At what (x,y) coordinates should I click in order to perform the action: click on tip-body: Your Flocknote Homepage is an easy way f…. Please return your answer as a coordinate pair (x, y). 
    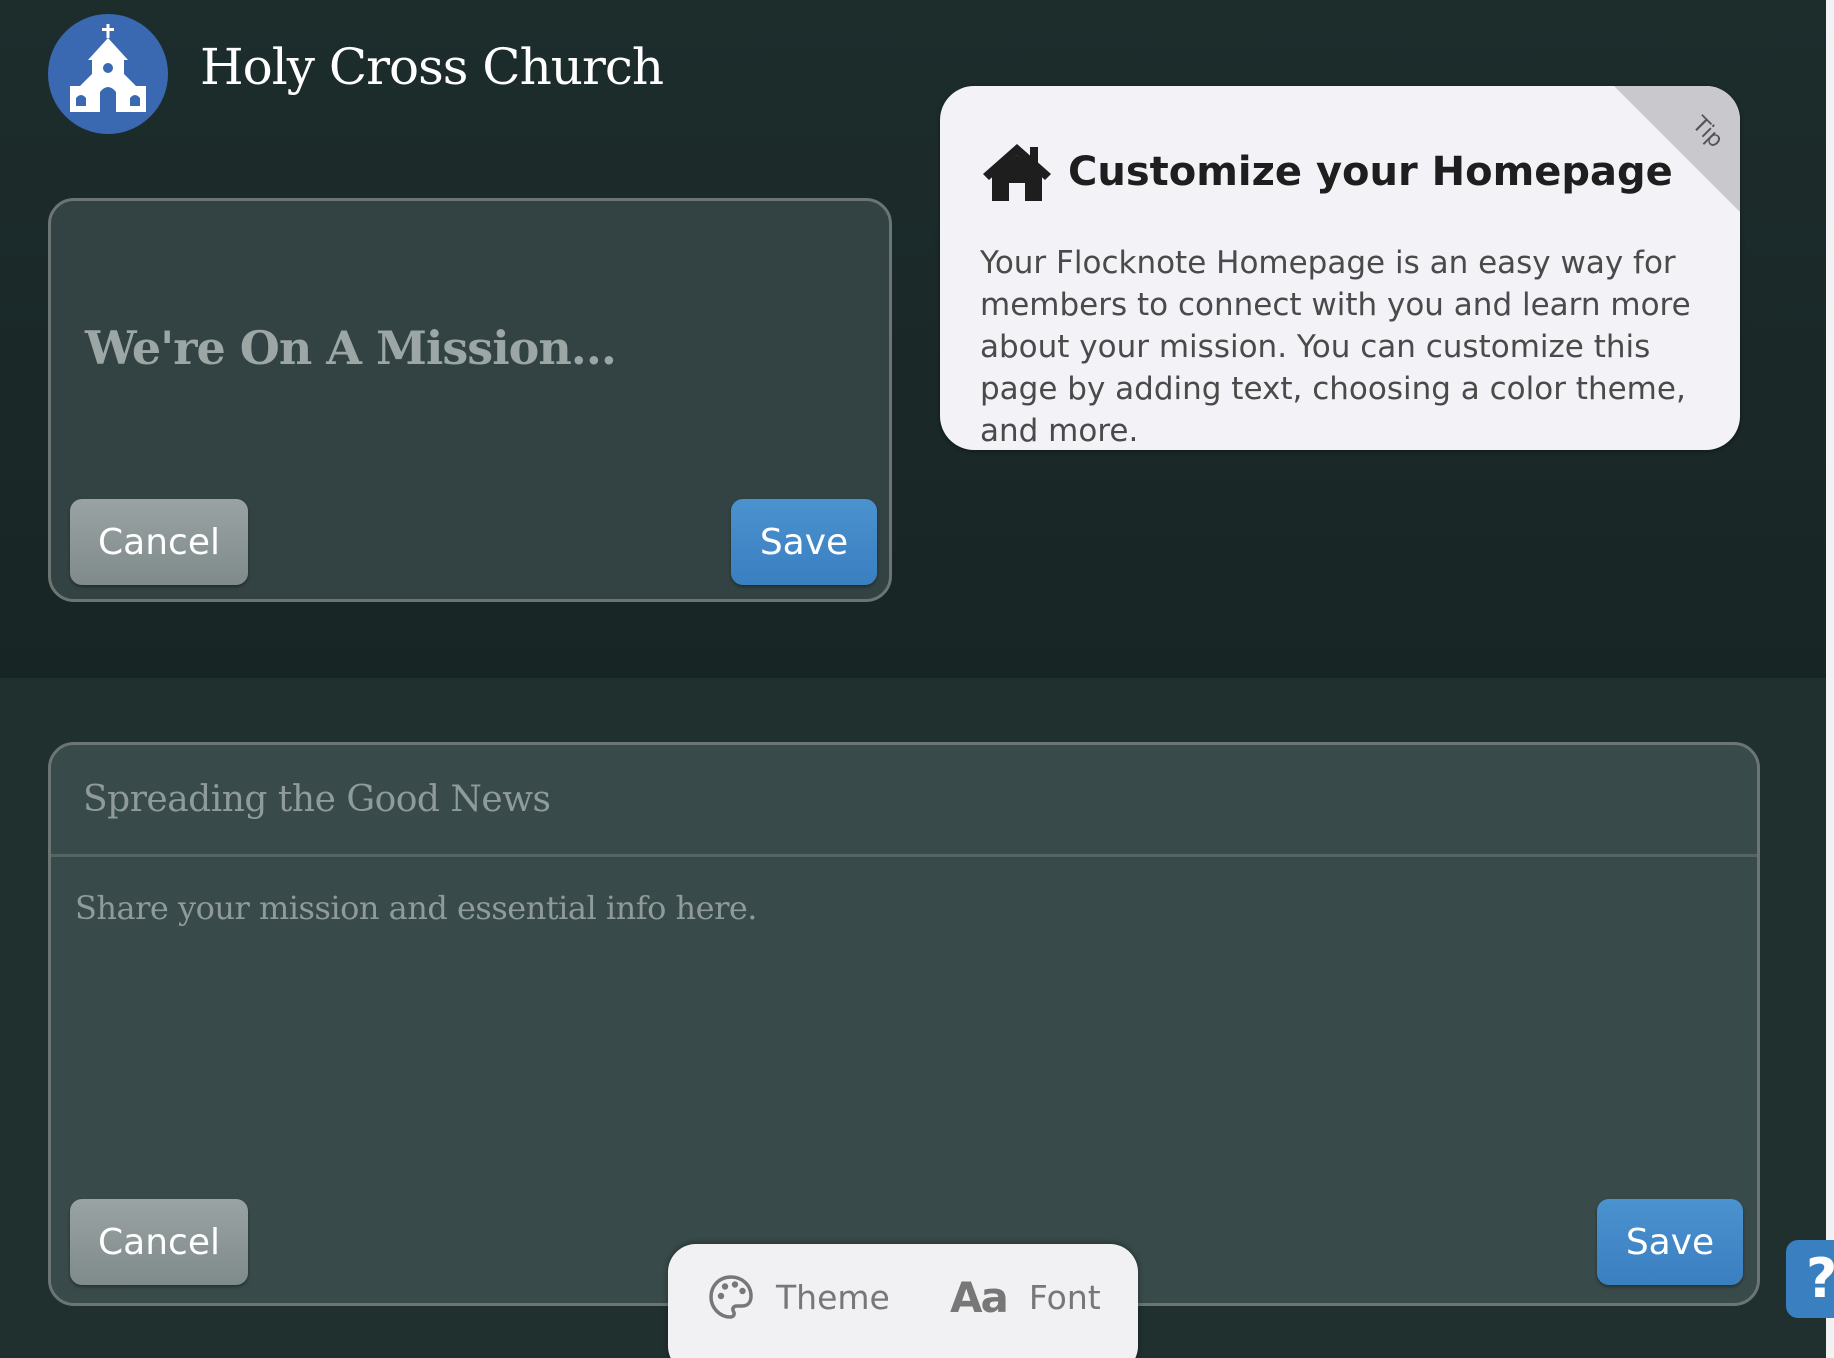
    Looking at the image, I should click on (1335, 347).